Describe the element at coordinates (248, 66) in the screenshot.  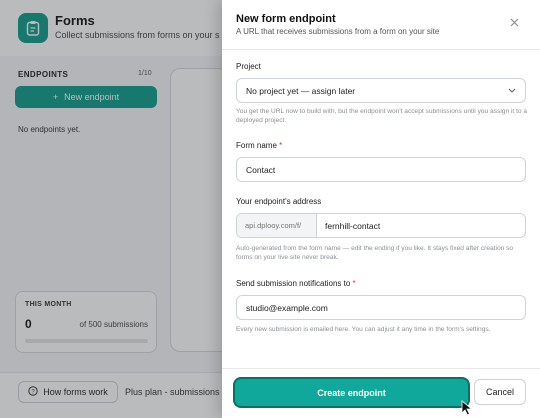
I see `project-label: Project` at that location.